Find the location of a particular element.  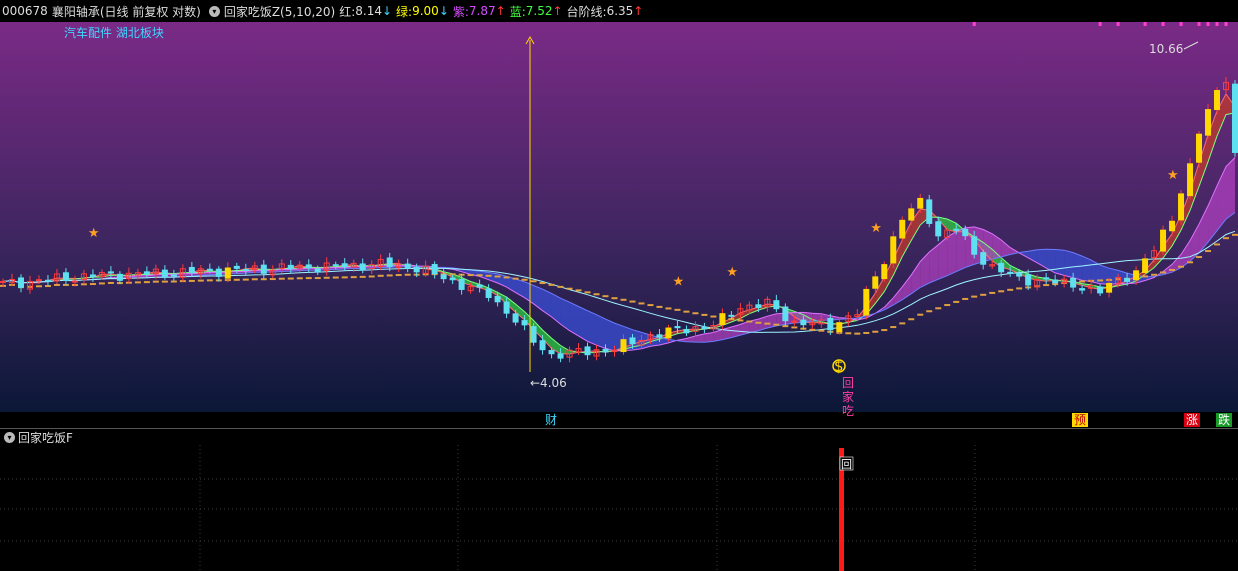

sector-label: 汽车配件 湖北板块 is located at coordinates (114, 32).